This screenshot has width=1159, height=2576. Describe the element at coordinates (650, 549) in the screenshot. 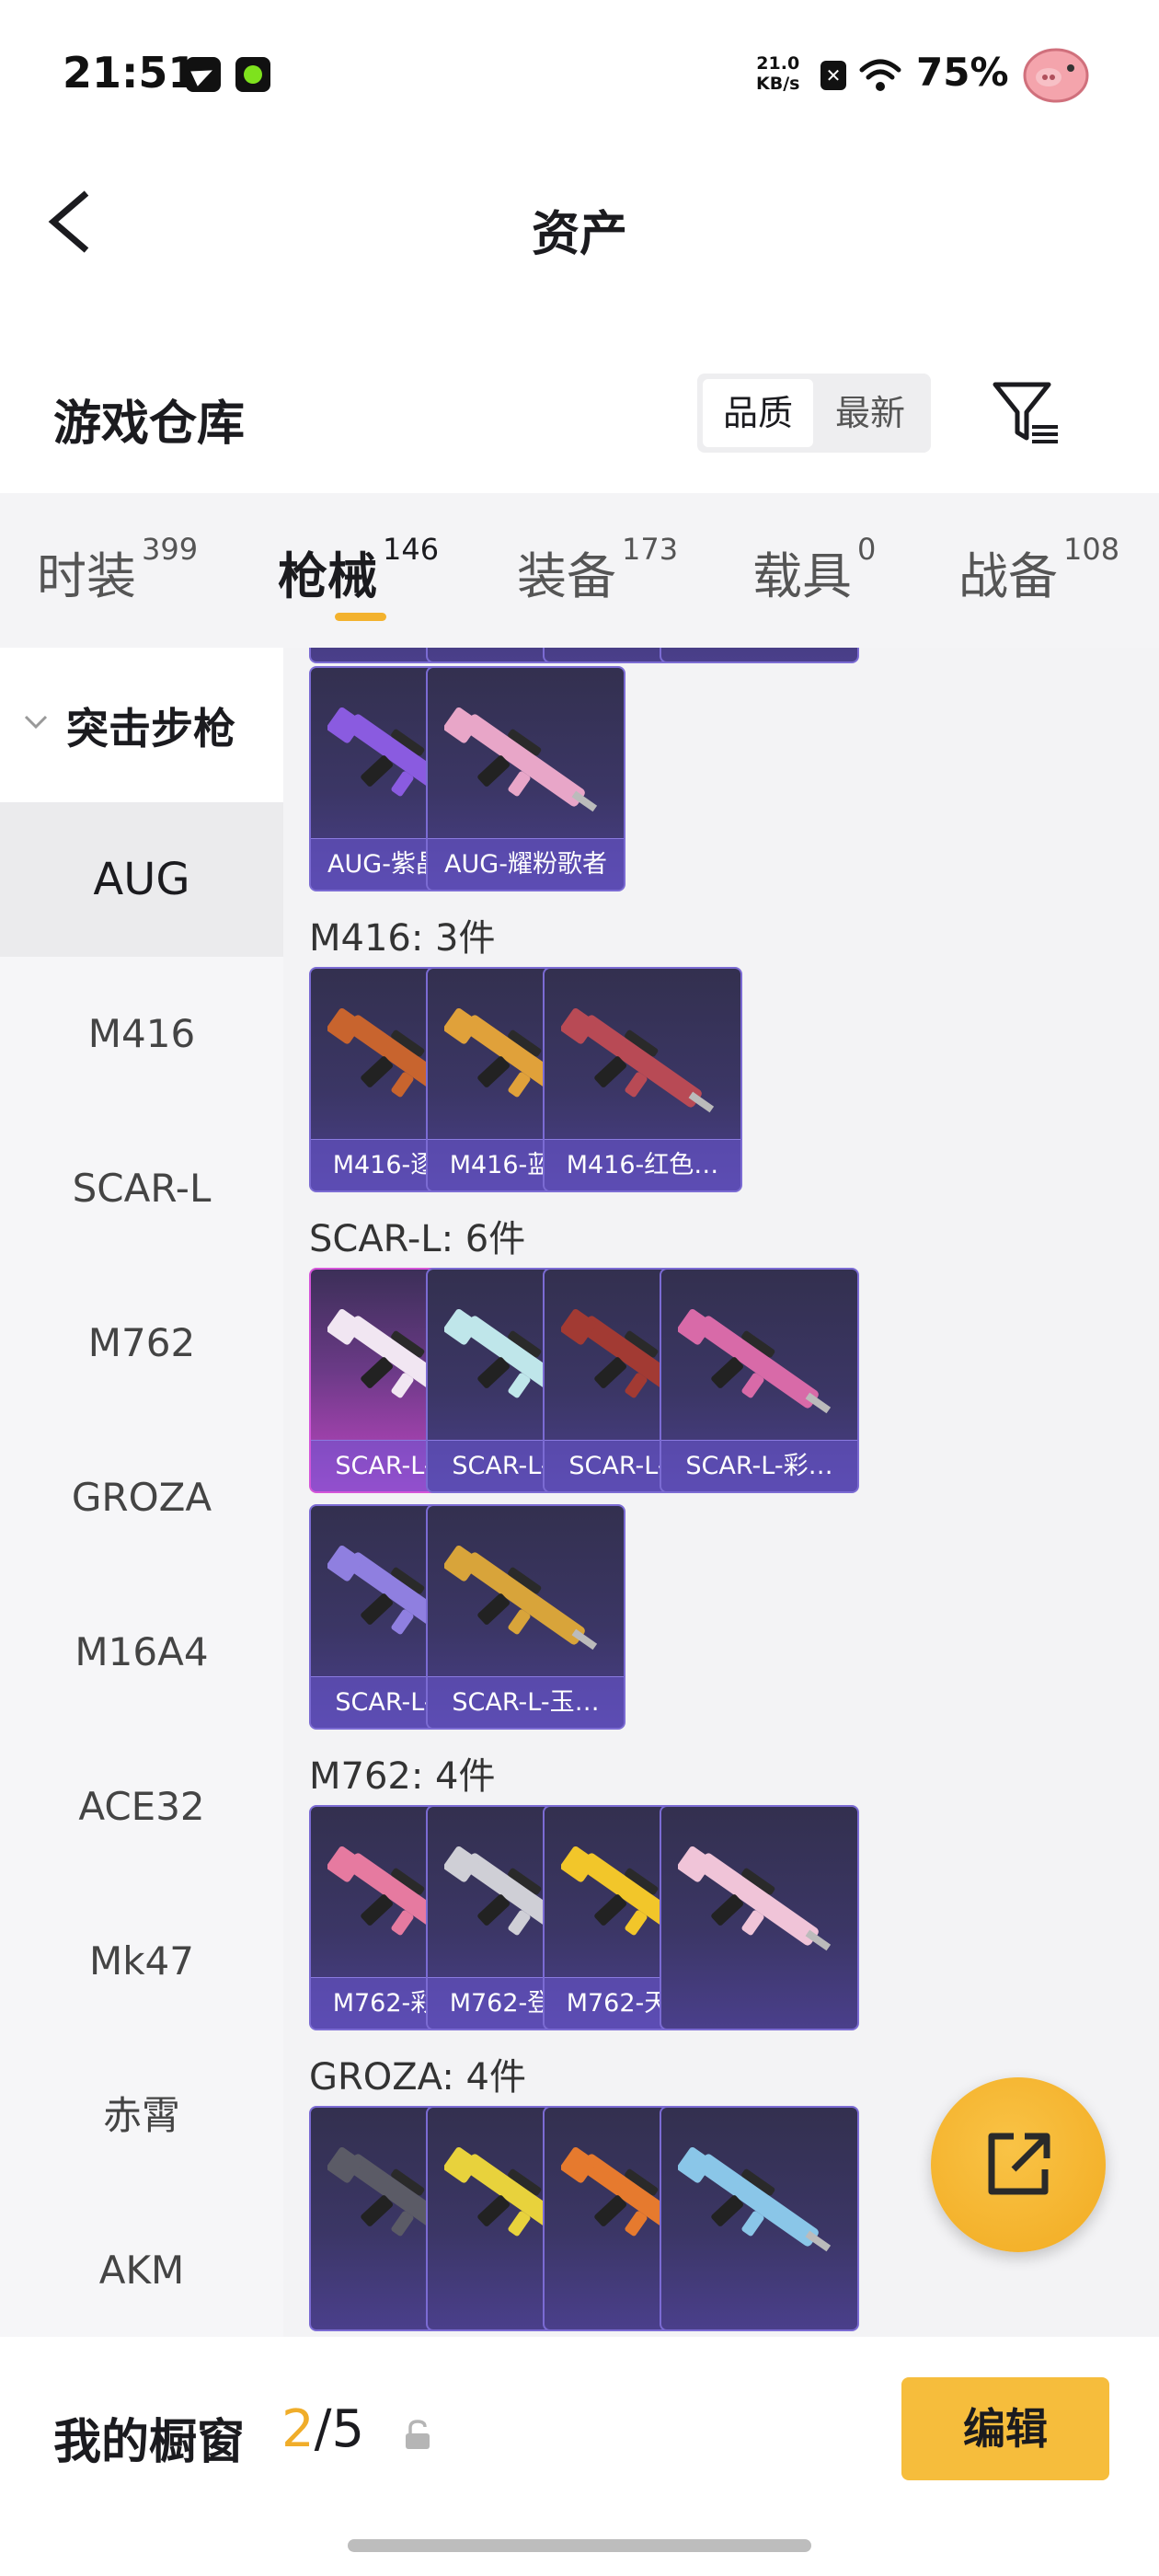

I see `tab-count: 173` at that location.